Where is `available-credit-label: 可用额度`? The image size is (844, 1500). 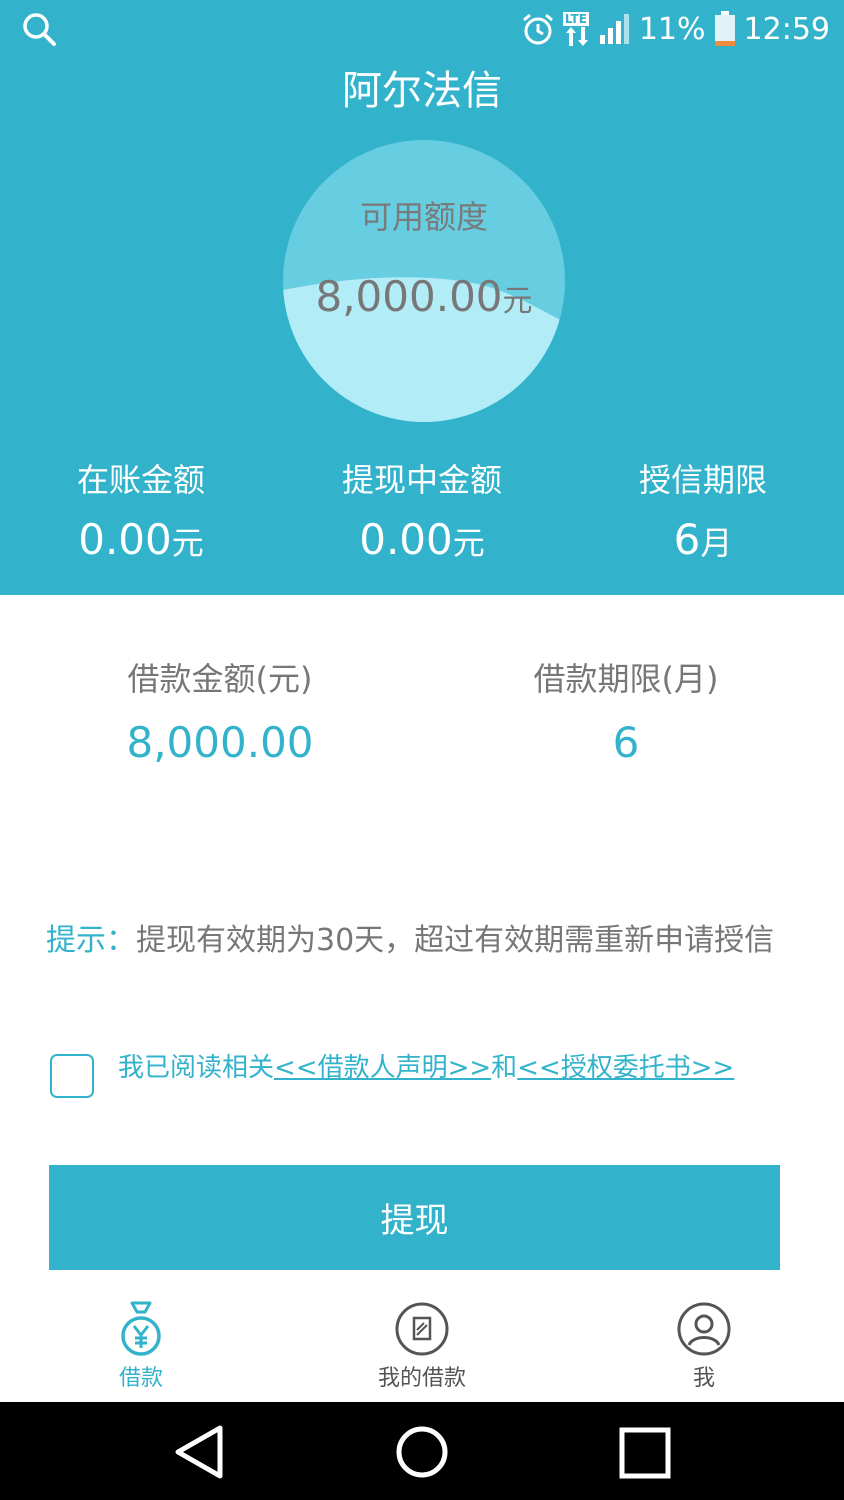 available-credit-label: 可用额度 is located at coordinates (423, 217).